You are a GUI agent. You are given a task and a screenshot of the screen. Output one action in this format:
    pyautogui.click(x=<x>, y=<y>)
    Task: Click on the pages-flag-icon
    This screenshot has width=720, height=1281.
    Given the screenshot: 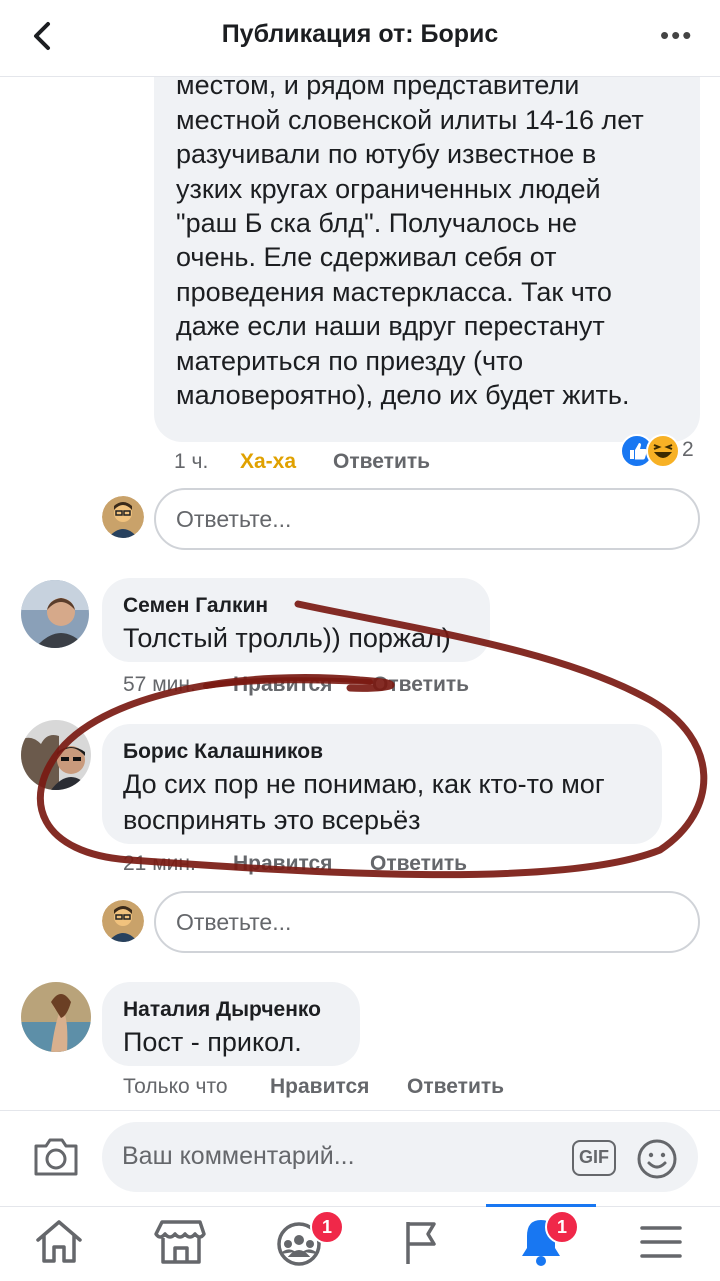 What is the action you would take?
    pyautogui.click(x=421, y=1240)
    